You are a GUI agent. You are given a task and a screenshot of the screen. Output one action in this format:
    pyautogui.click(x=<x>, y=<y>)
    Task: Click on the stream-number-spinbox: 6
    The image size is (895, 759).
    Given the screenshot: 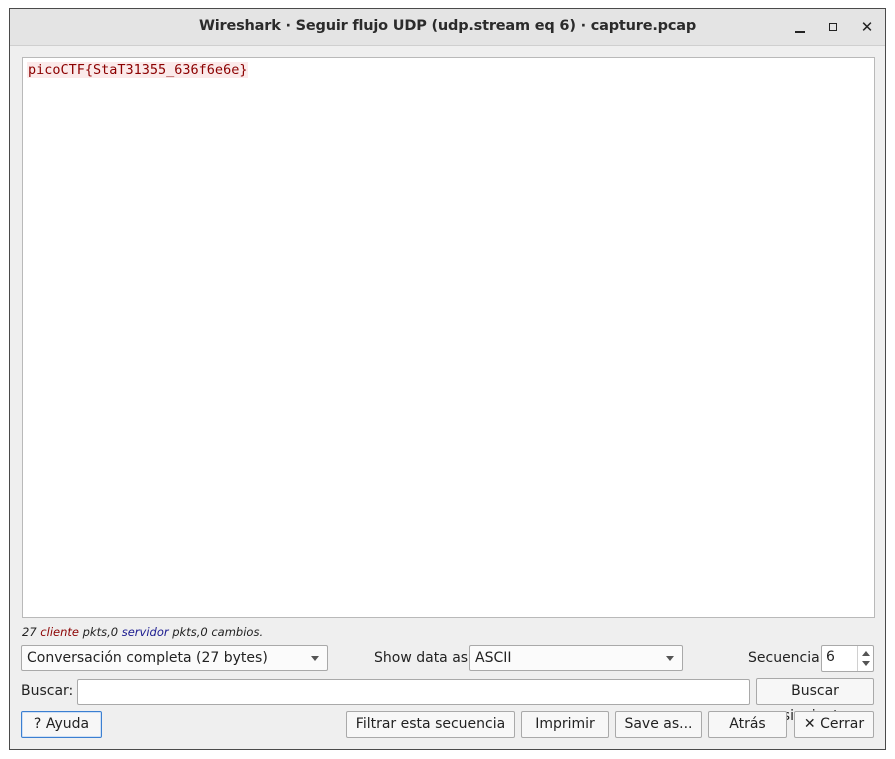 What is the action you would take?
    pyautogui.click(x=847, y=658)
    